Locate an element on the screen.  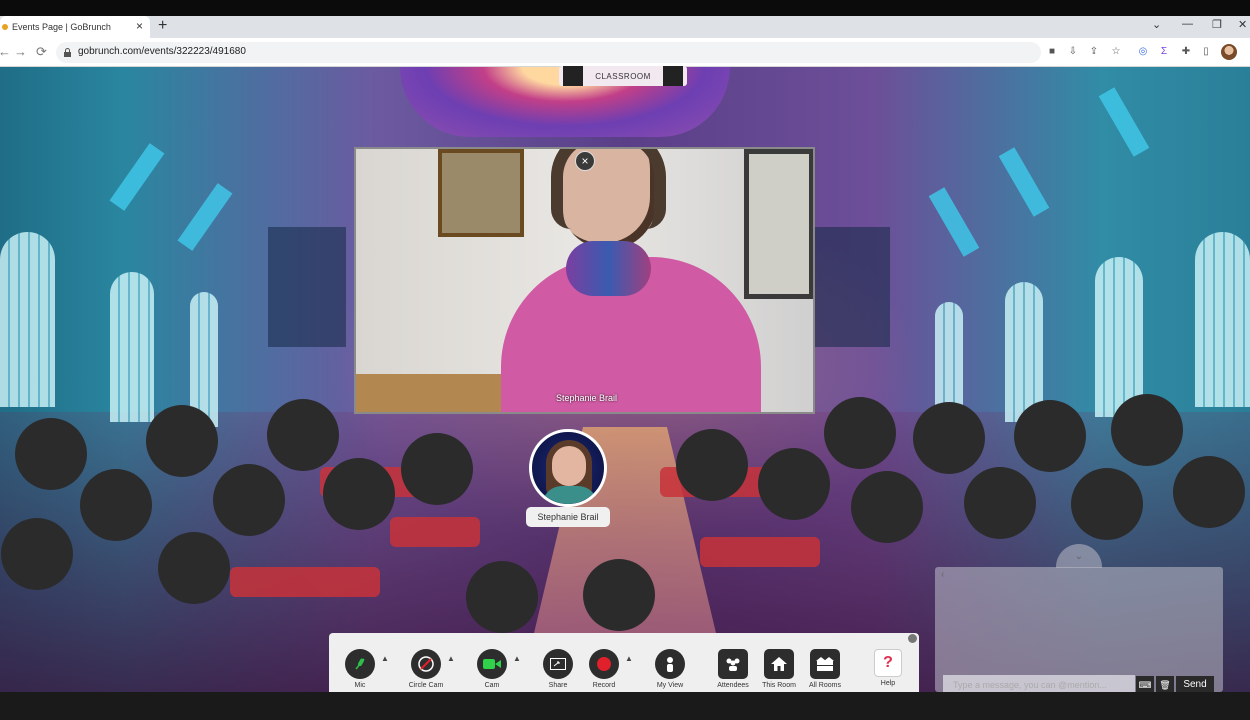
speaker-scarf is located at coordinates (608, 268).